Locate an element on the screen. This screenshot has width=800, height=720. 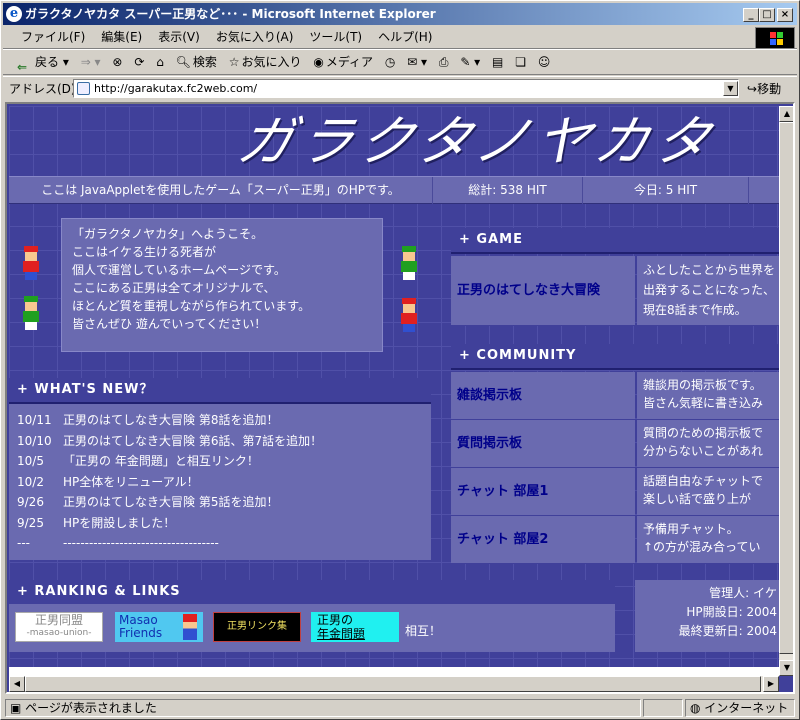
windows-logo-icon is located at coordinates (775, 38).